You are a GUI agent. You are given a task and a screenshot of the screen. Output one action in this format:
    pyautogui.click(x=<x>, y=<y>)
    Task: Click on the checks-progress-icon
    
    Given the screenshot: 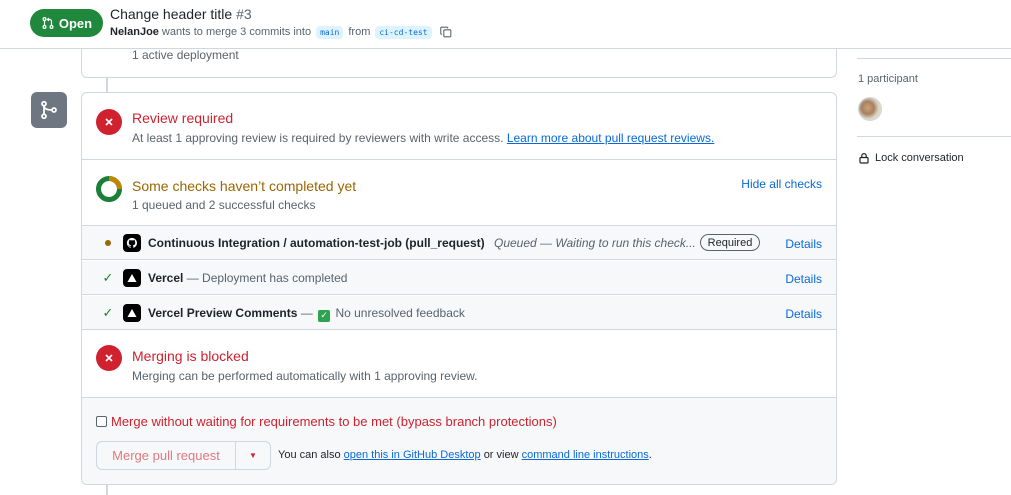 What is the action you would take?
    pyautogui.click(x=109, y=189)
    